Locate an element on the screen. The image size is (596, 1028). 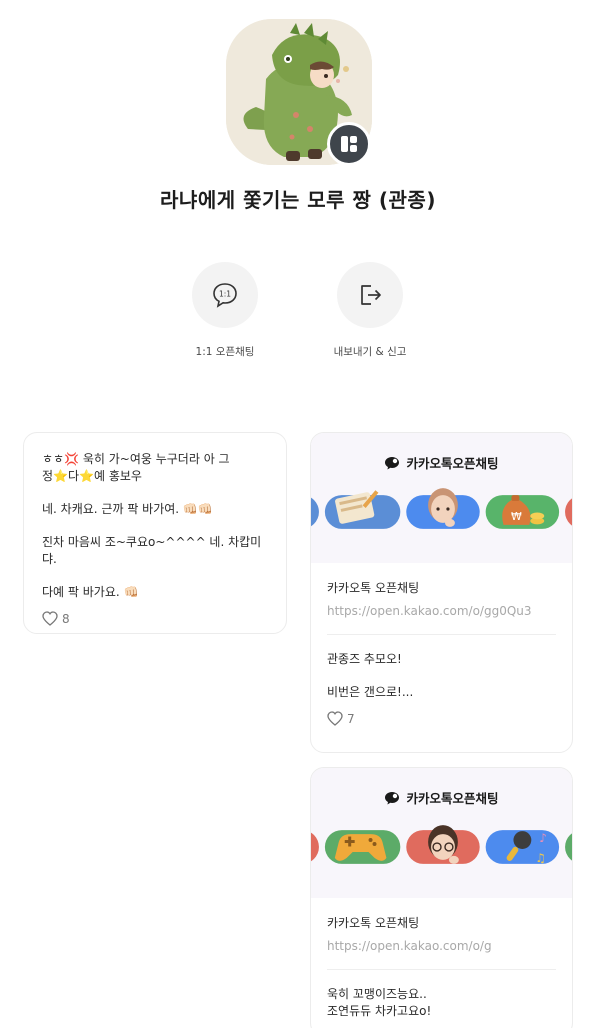
export-report-label: 내보내기 & 신고 is located at coordinates (370, 352).